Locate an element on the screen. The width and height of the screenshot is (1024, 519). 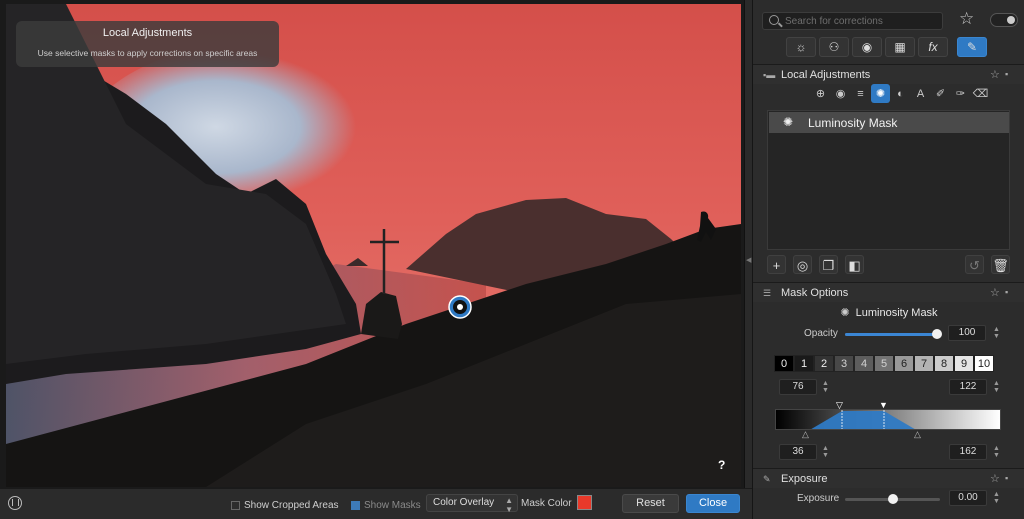
luminosity-mask-small-icon: ✺ is located at coordinates (845, 313).